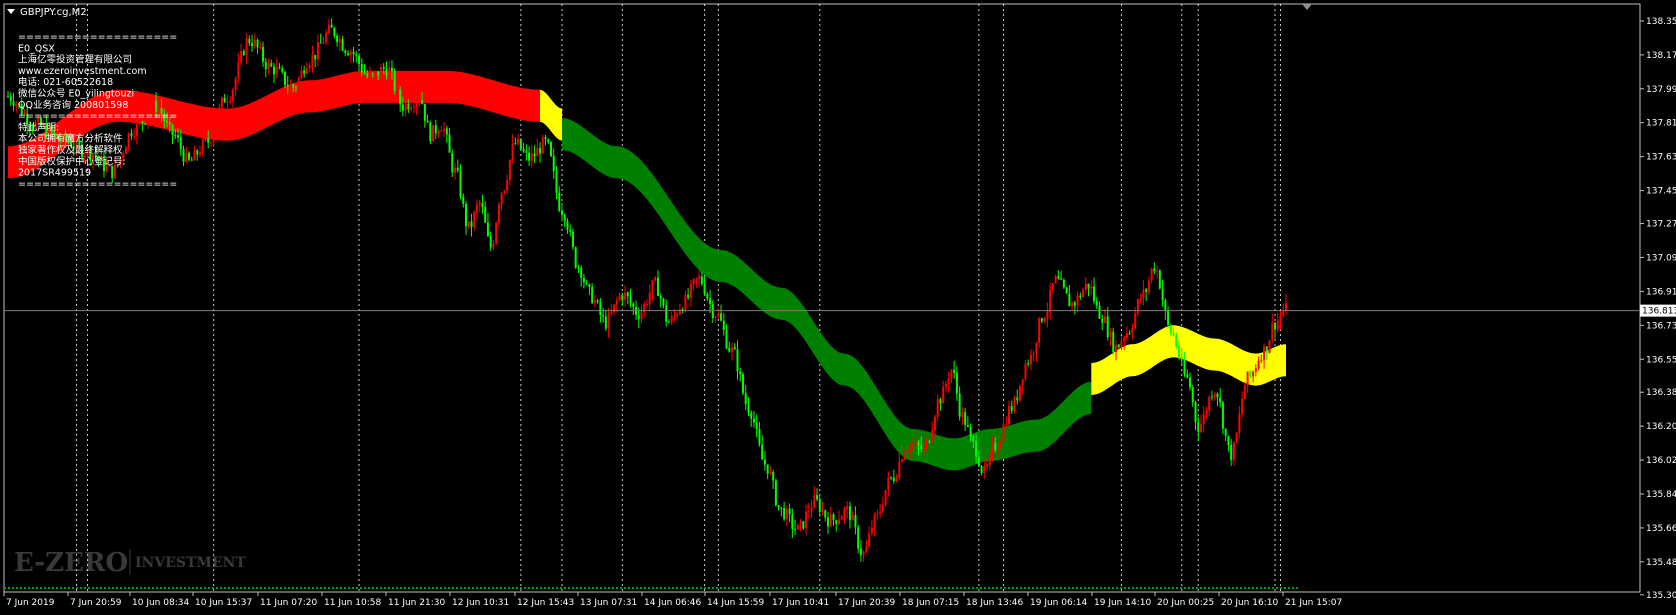  What do you see at coordinates (65, 82) in the screenshot?
I see `info-line: 电话: 021-60522618` at bounding box center [65, 82].